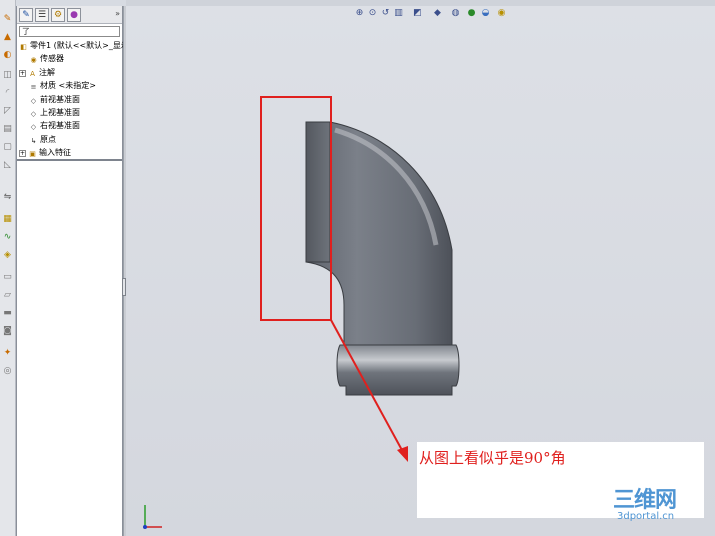  What do you see at coordinates (37, 73) in the screenshot?
I see `tree-item: + A 注解` at bounding box center [37, 73].